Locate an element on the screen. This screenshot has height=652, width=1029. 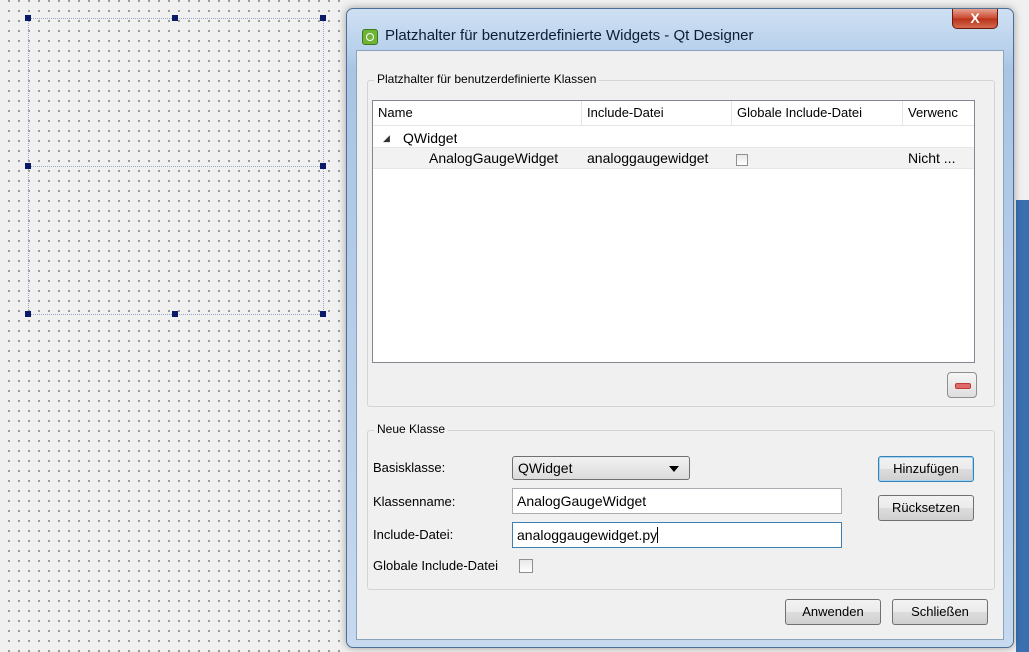
selection-outline-middle is located at coordinates (174, 166).